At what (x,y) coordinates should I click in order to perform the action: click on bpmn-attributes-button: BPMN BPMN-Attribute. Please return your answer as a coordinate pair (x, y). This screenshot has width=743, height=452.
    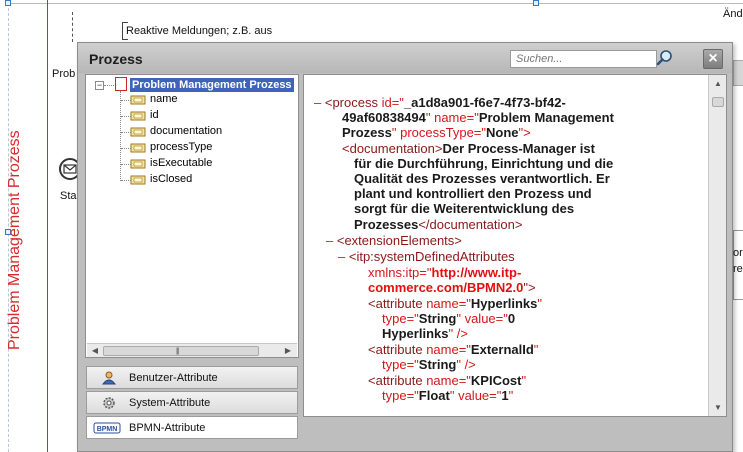
    Looking at the image, I should click on (192, 427).